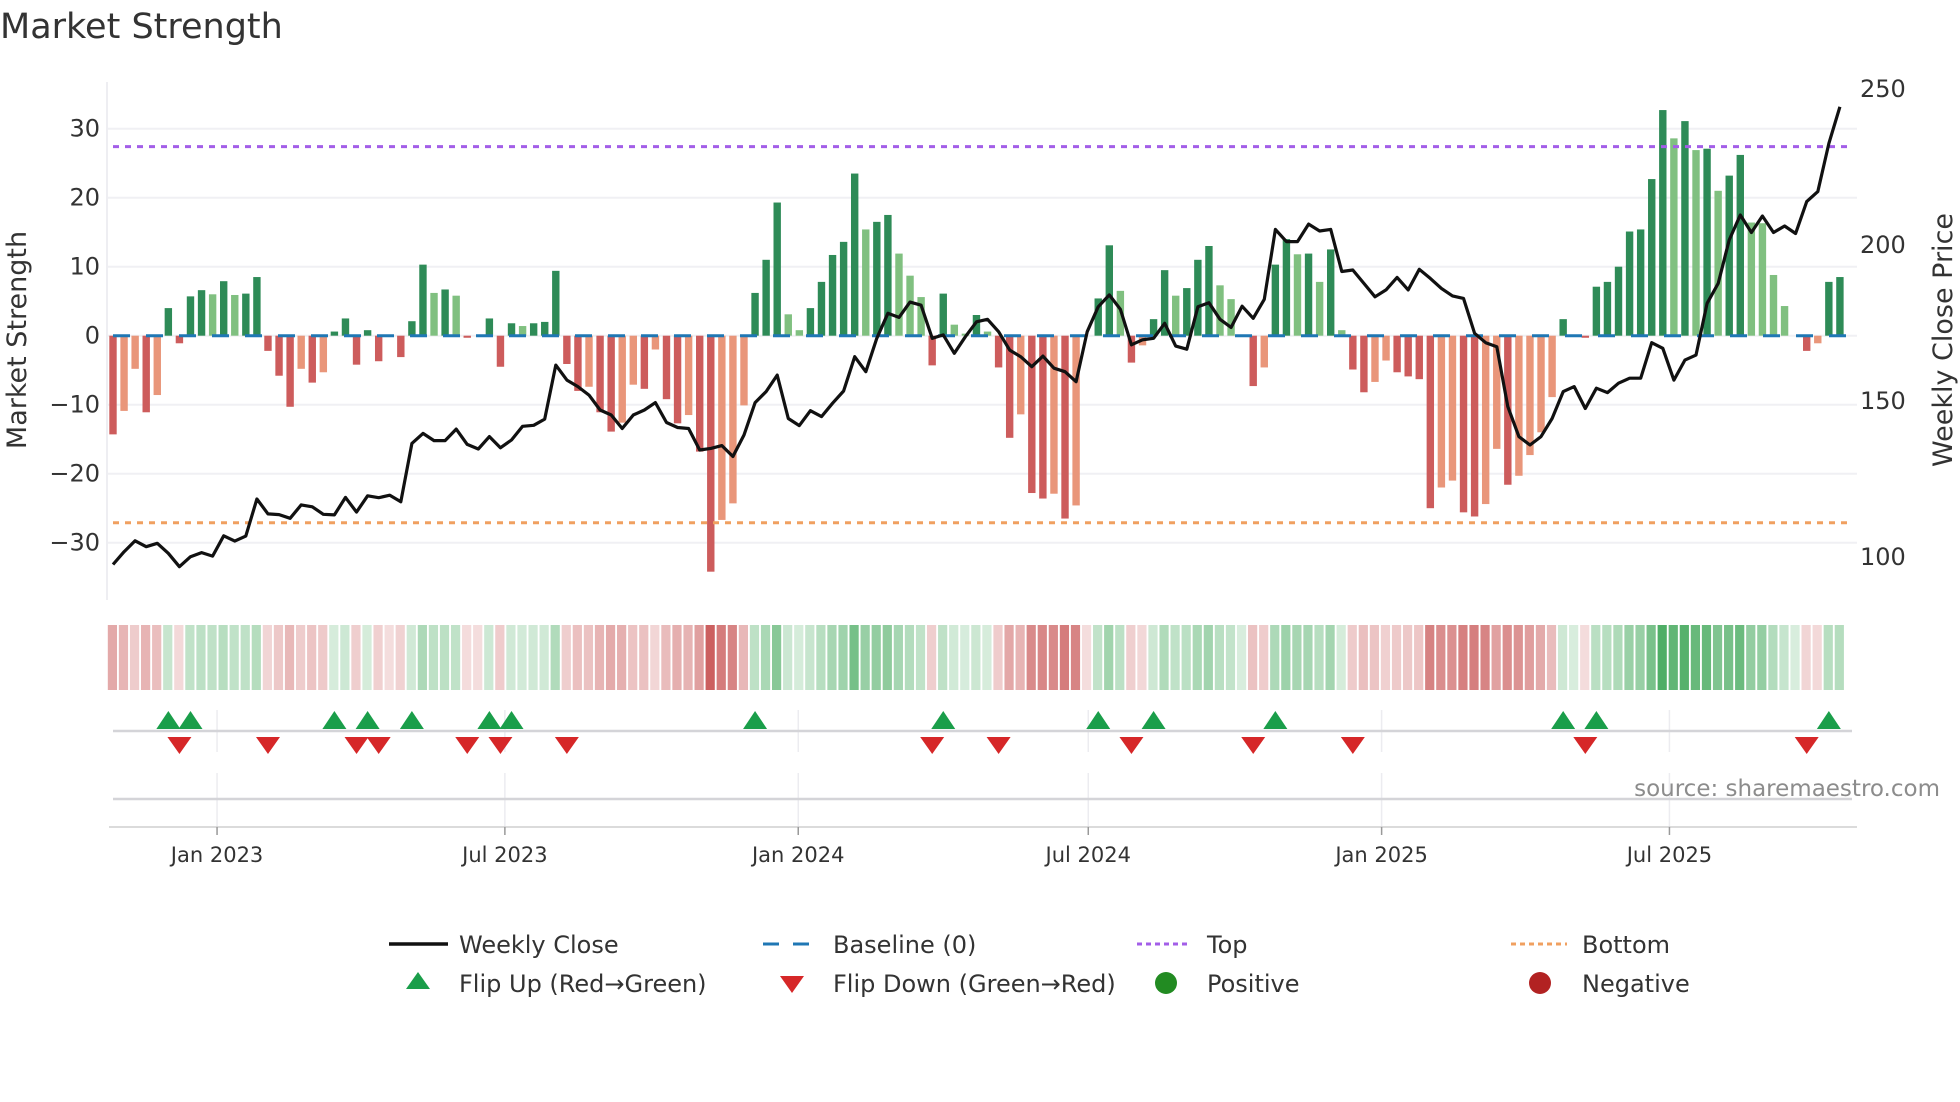  Describe the element at coordinates (504, 945) in the screenshot. I see `legend-weekly-close: Weekly Close` at that location.